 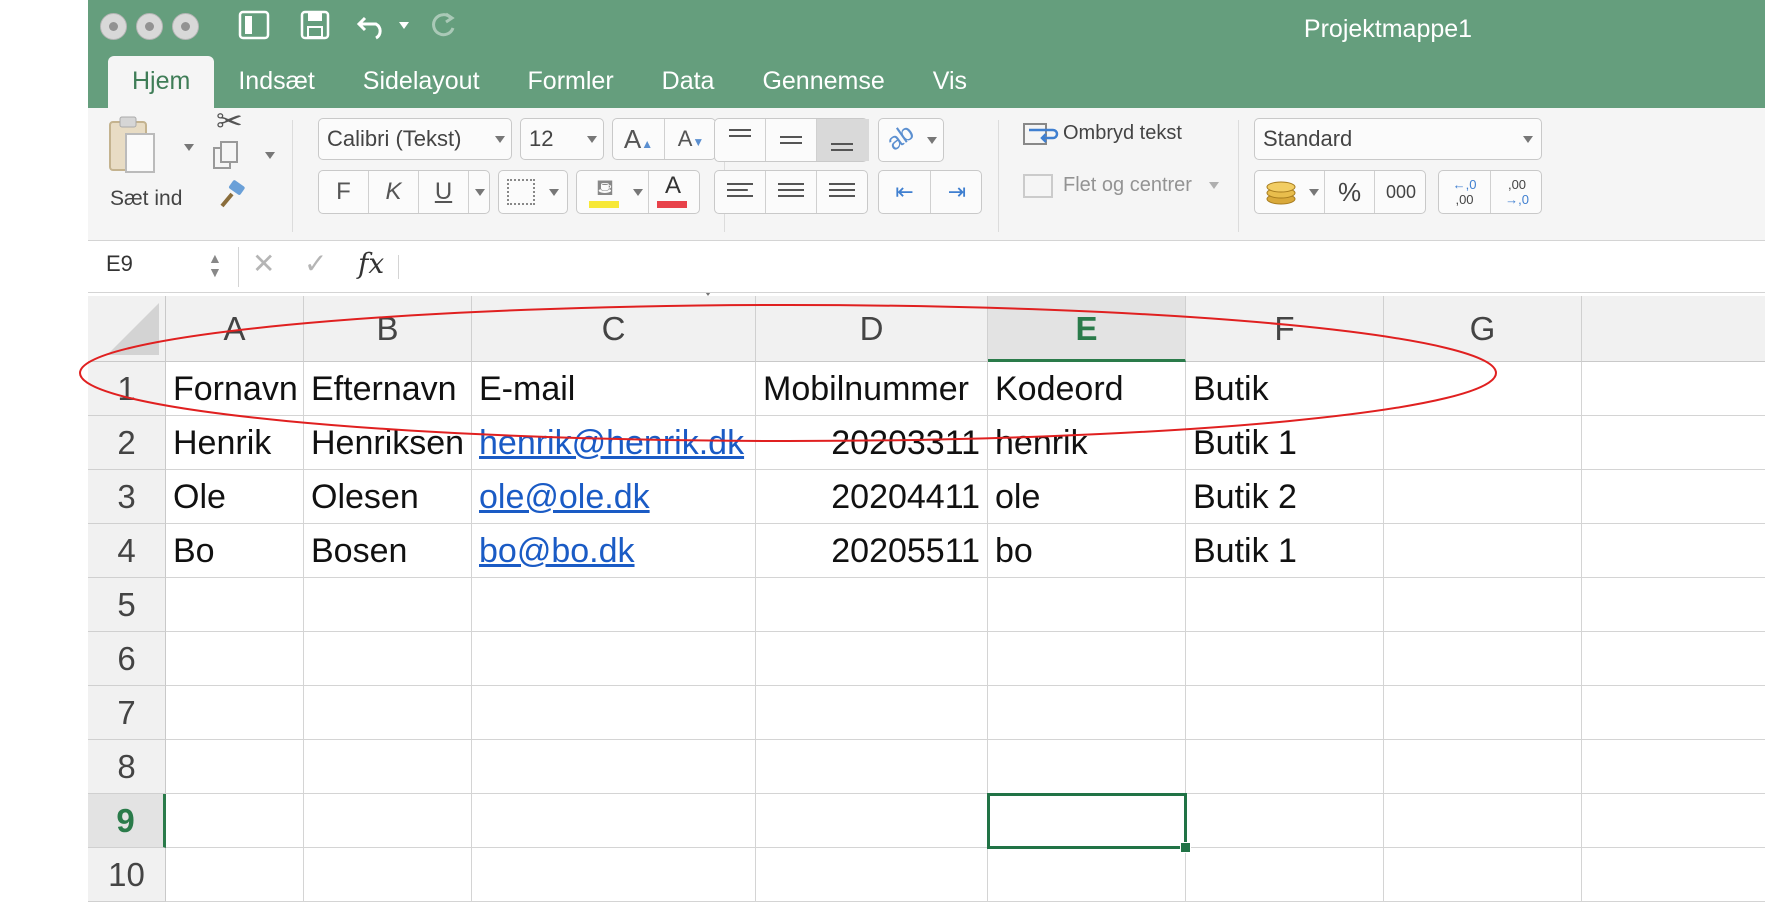 I want to click on cell-f8, so click(x=1285, y=767).